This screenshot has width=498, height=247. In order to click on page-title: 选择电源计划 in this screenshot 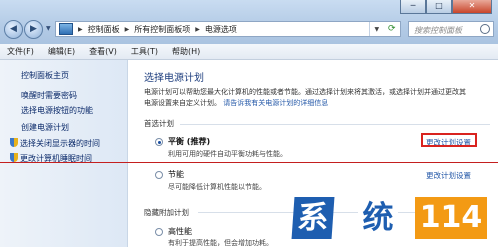, I will do `click(174, 78)`.